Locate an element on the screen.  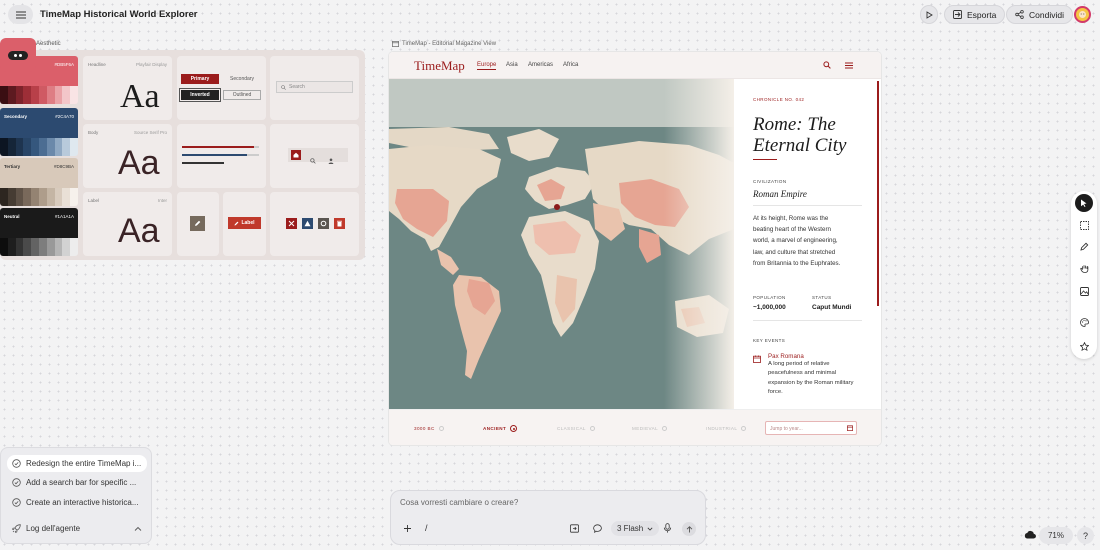
favorite-tool is located at coordinates (1084, 346).